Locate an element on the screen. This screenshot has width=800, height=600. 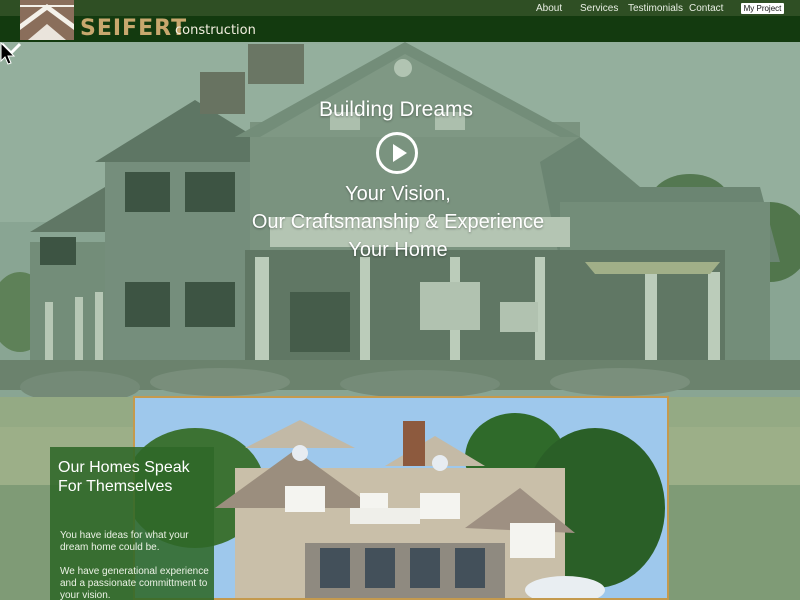
brand-subtitle: construction is located at coordinates (215, 30).